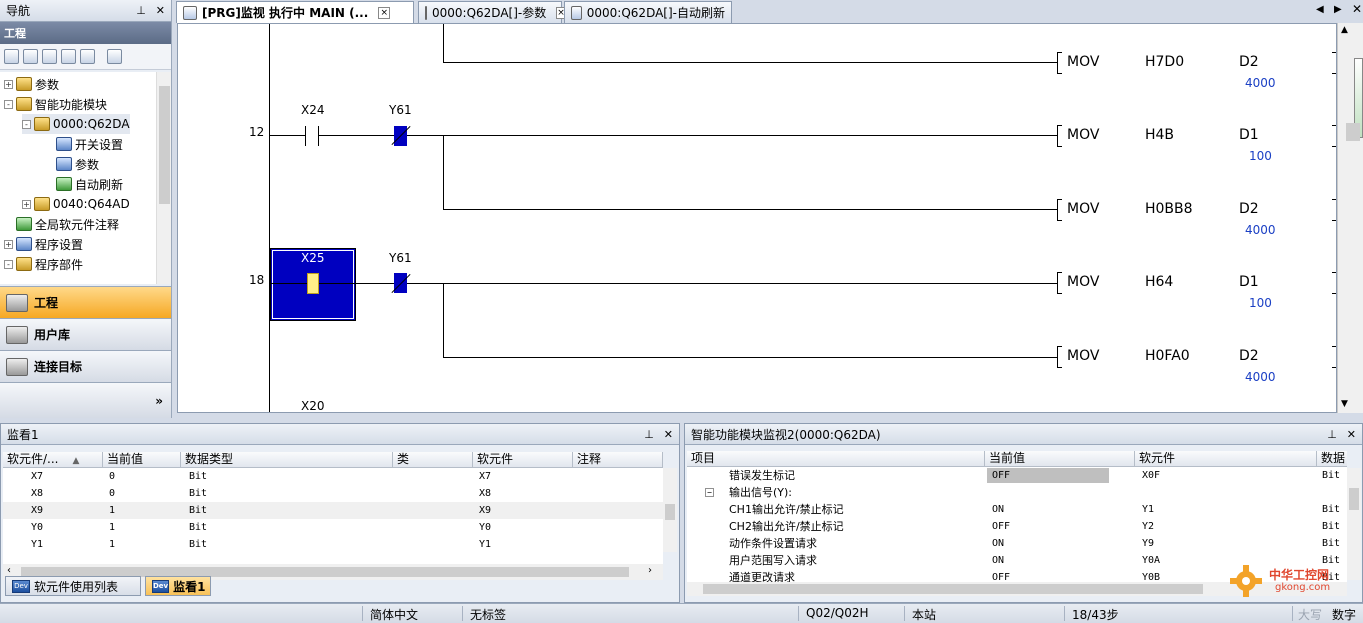 The height and width of the screenshot is (623, 1363). What do you see at coordinates (1320, 9) in the screenshot?
I see `scroll-left-icon: ◀` at bounding box center [1320, 9].